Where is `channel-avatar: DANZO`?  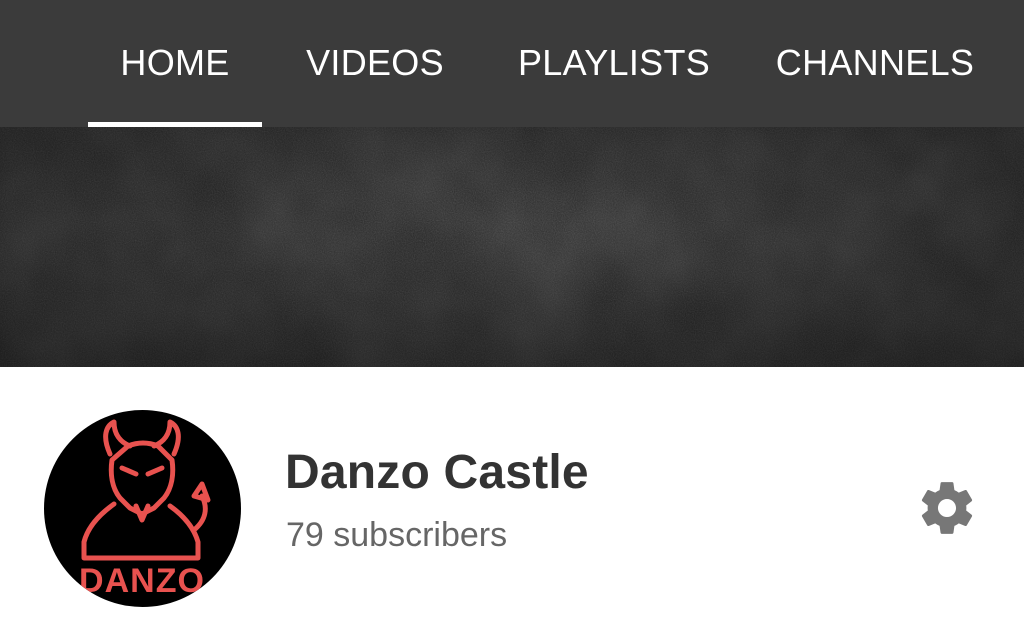
channel-avatar: DANZO is located at coordinates (142, 508).